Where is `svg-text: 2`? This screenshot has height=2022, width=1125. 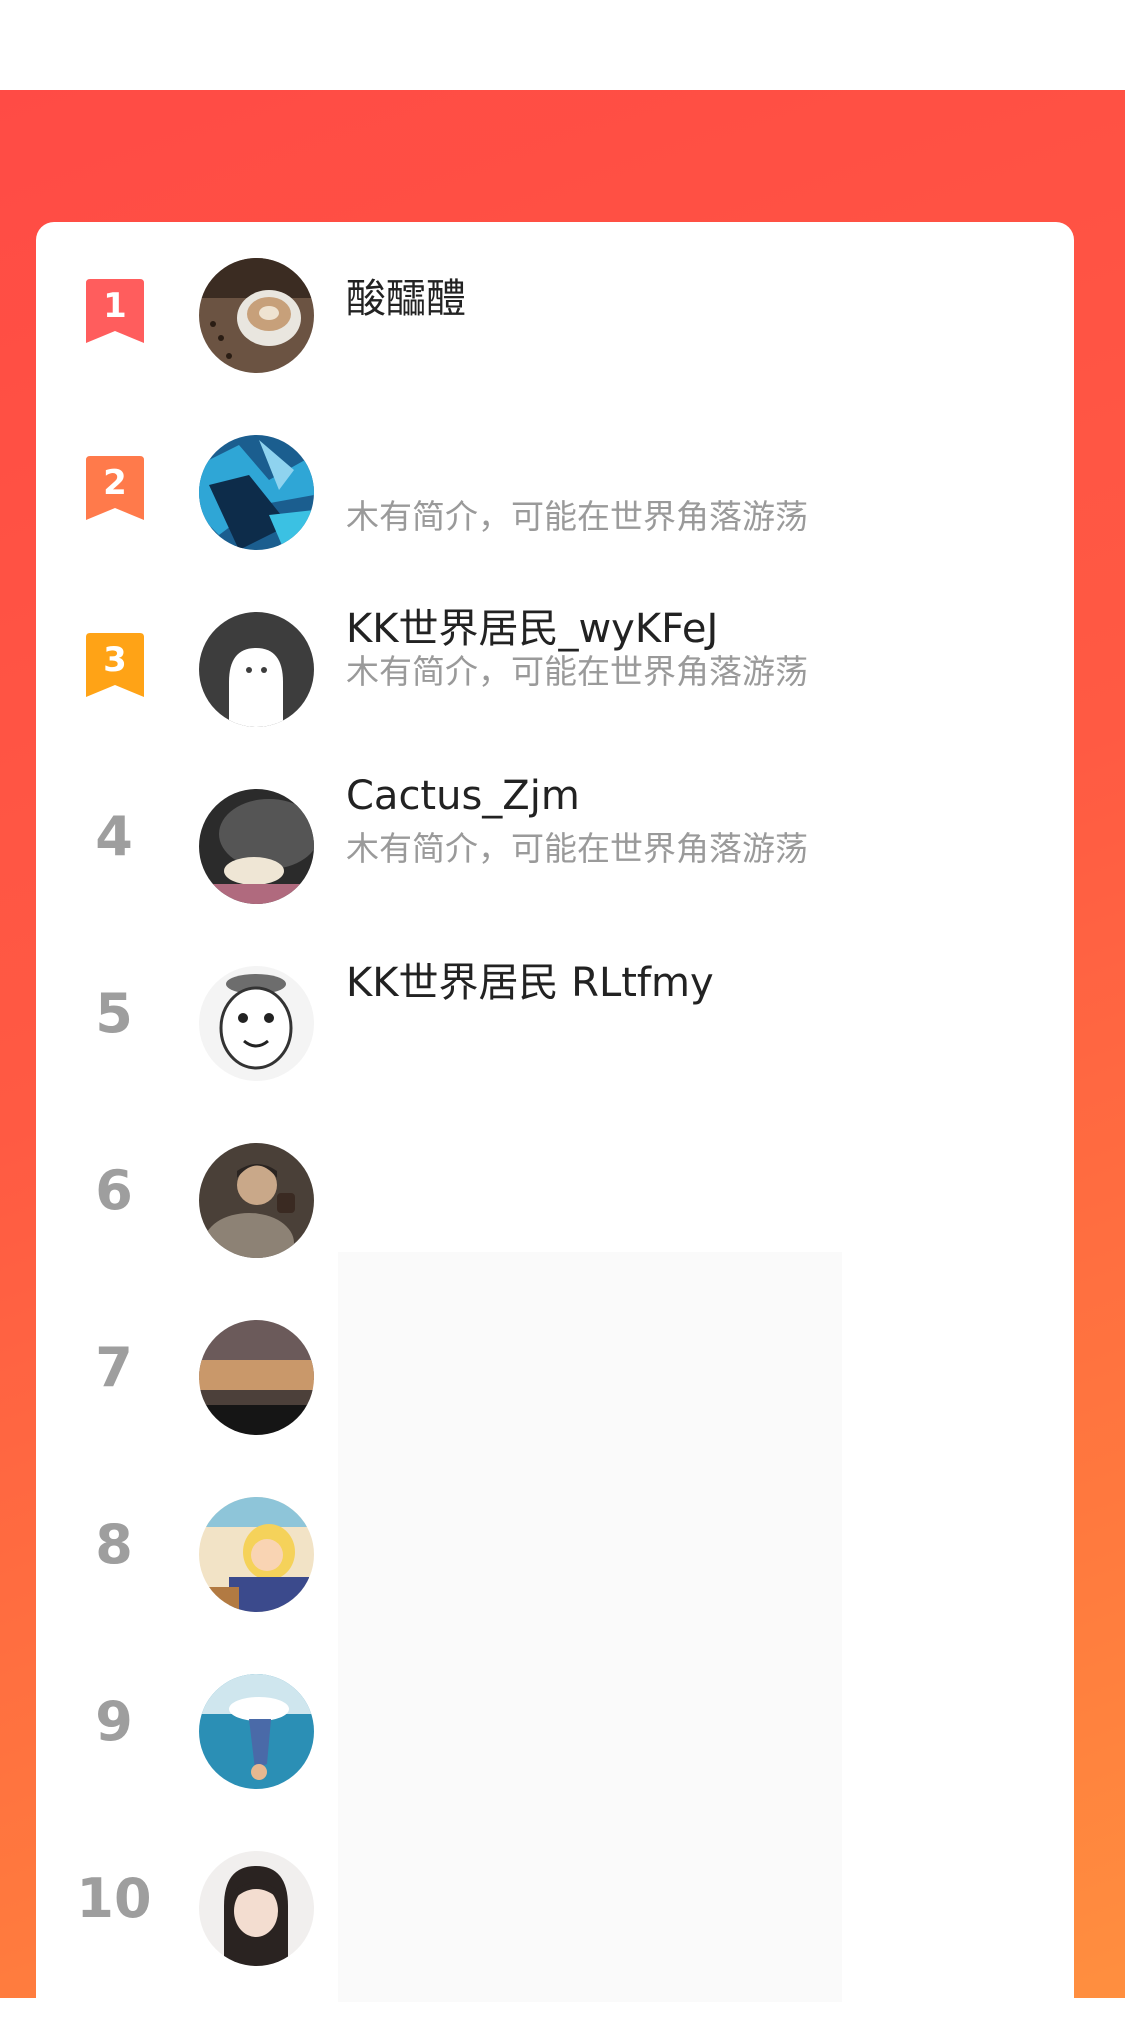 svg-text: 2 is located at coordinates (115, 483).